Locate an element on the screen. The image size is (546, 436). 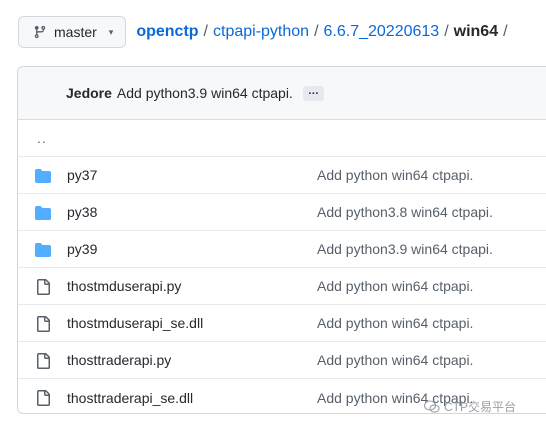
file-row: py39 Add python3.9 win64 ctpapi. is located at coordinates (282, 249).